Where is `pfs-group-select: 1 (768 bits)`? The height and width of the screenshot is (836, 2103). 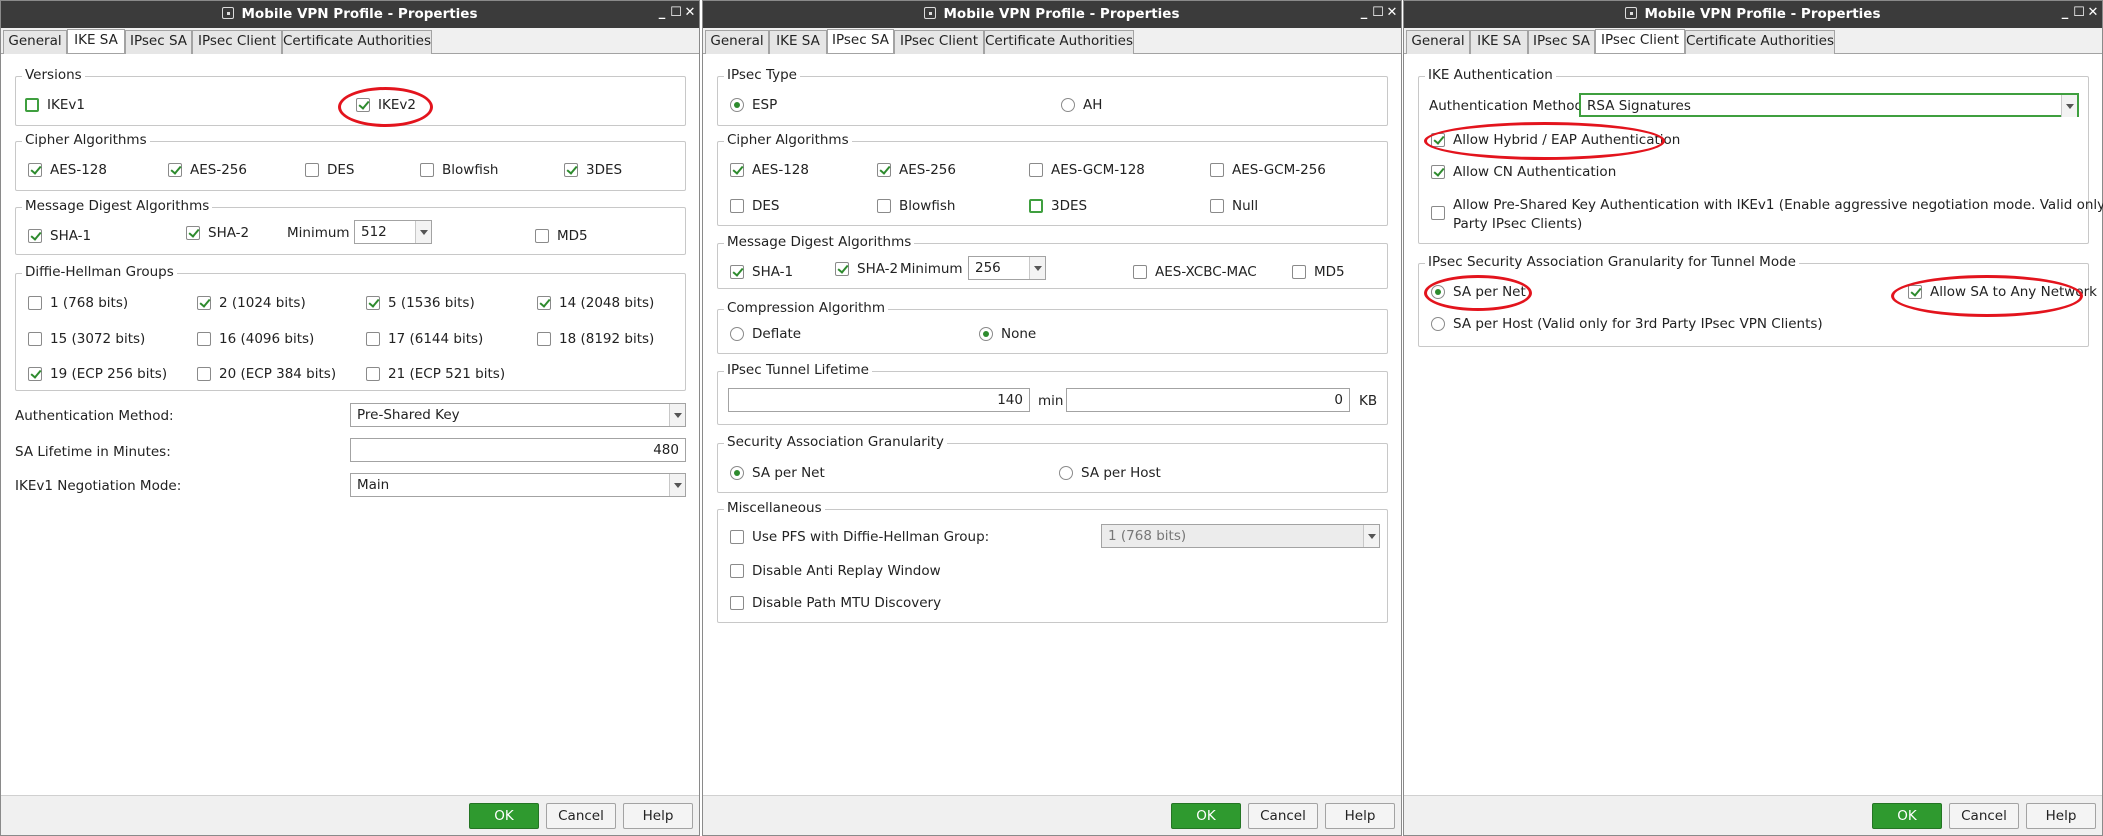
pfs-group-select: 1 (768 bits) is located at coordinates (1240, 536).